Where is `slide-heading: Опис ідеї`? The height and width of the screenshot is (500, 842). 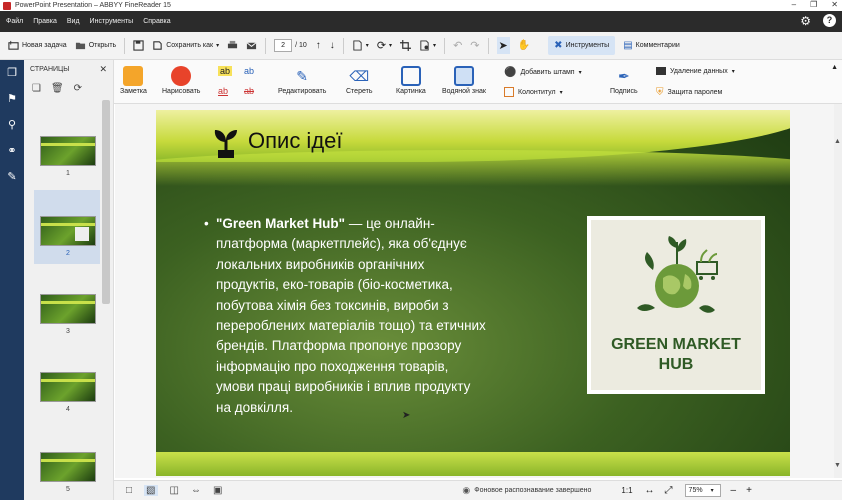 slide-heading: Опис ідеї is located at coordinates (295, 140).